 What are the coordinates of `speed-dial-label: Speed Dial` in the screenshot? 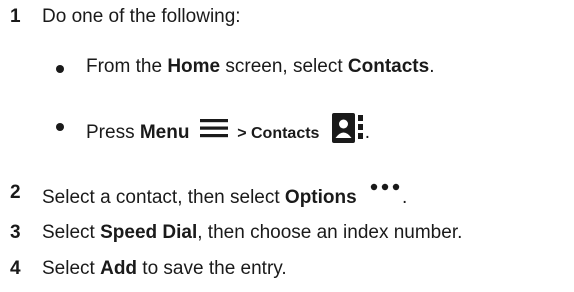 It's located at (149, 232).